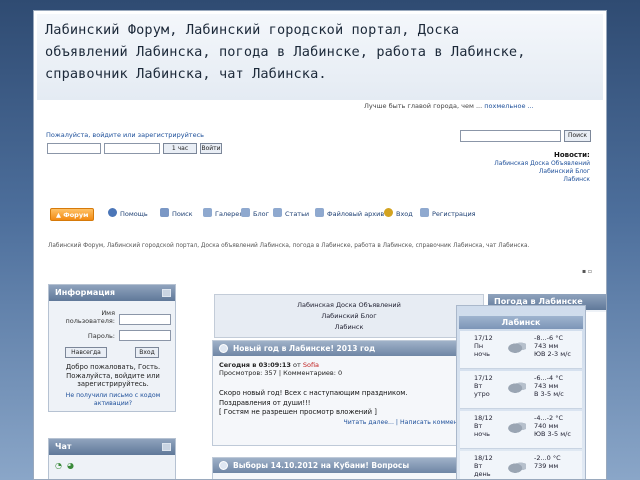 The width and height of the screenshot is (640, 480). I want to click on weather-date: 18/12 Вт ночь, so click(483, 426).